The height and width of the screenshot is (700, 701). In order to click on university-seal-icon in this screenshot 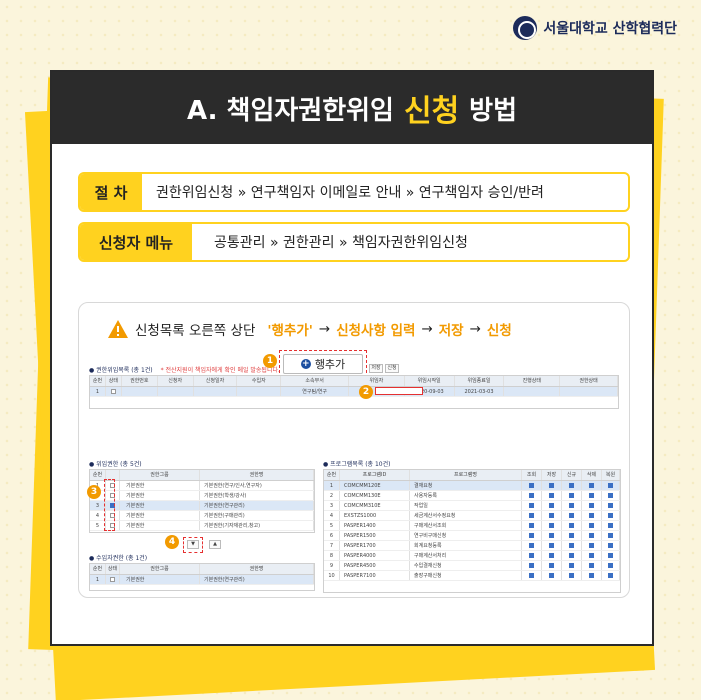, I will do `click(525, 28)`.